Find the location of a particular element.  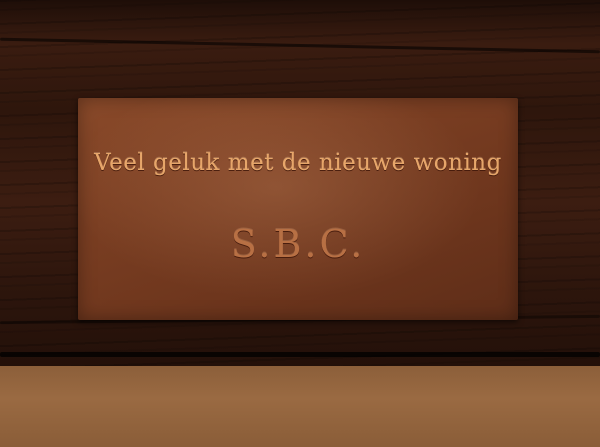

beam-edge-shadow is located at coordinates (300, 354).